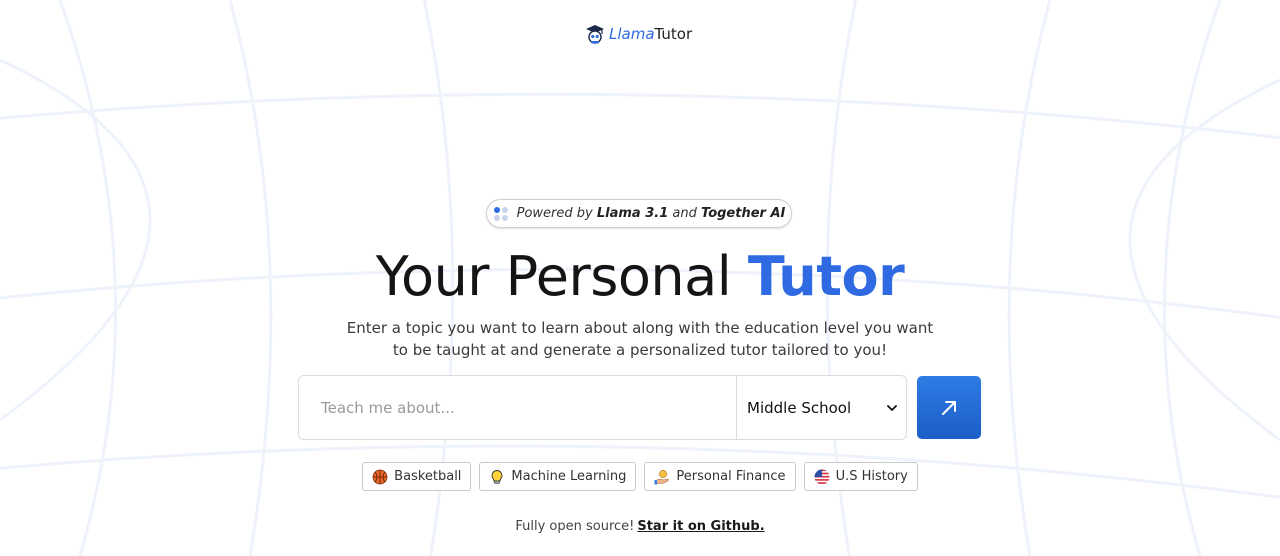  I want to click on chip-label: U.S History, so click(871, 476).